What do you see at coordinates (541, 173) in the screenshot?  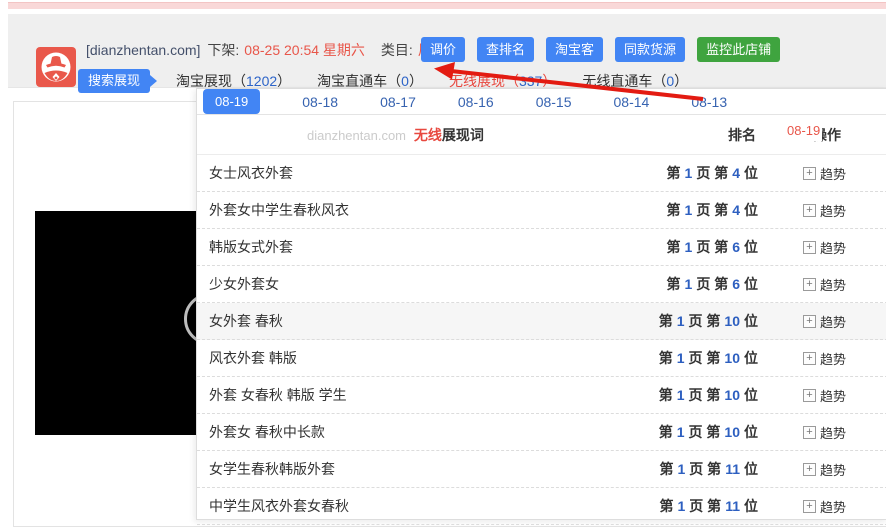 I see `table-row: 女士风衣外套 第1页 第4位 + 趋势` at bounding box center [541, 173].